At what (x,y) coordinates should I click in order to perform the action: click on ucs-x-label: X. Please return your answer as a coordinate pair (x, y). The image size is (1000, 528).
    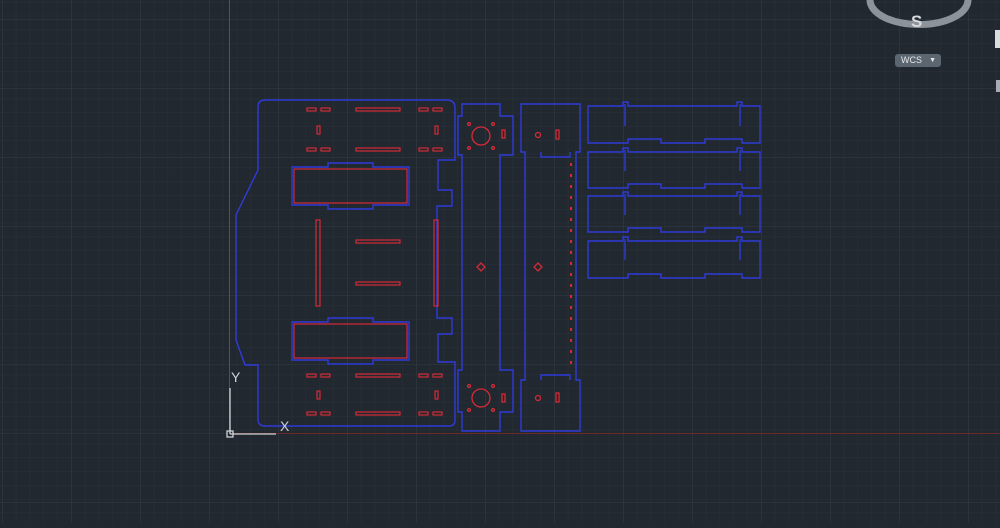
    Looking at the image, I should click on (285, 426).